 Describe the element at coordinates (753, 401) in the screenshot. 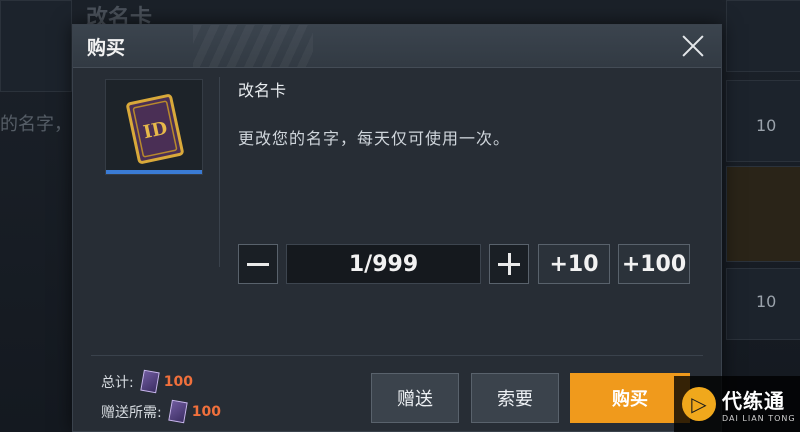

I see `watermark-name: 代练通` at that location.